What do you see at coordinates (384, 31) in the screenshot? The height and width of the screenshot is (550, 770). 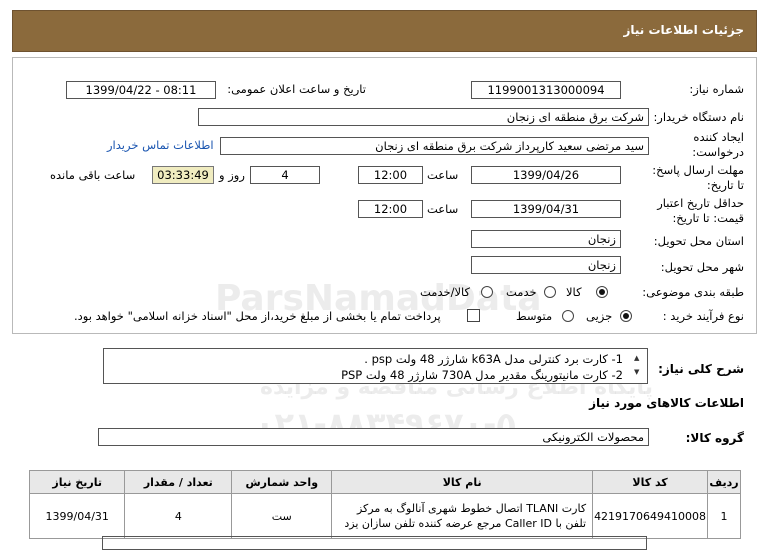 I see `header-bar: جزئیات اطلاعات نیاز` at bounding box center [384, 31].